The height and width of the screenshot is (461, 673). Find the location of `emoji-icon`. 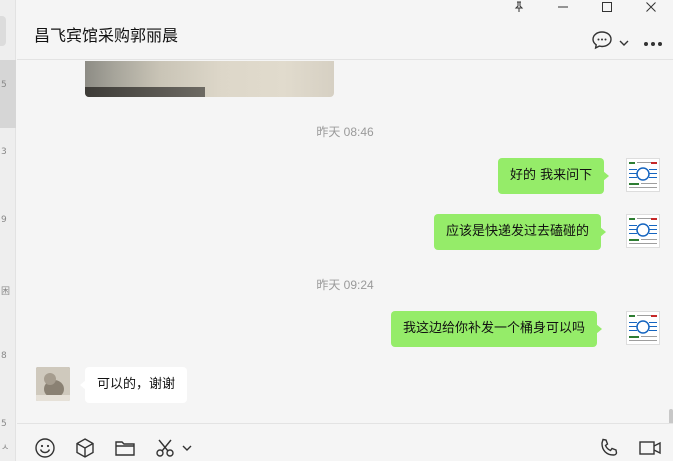

emoji-icon is located at coordinates (45, 448).